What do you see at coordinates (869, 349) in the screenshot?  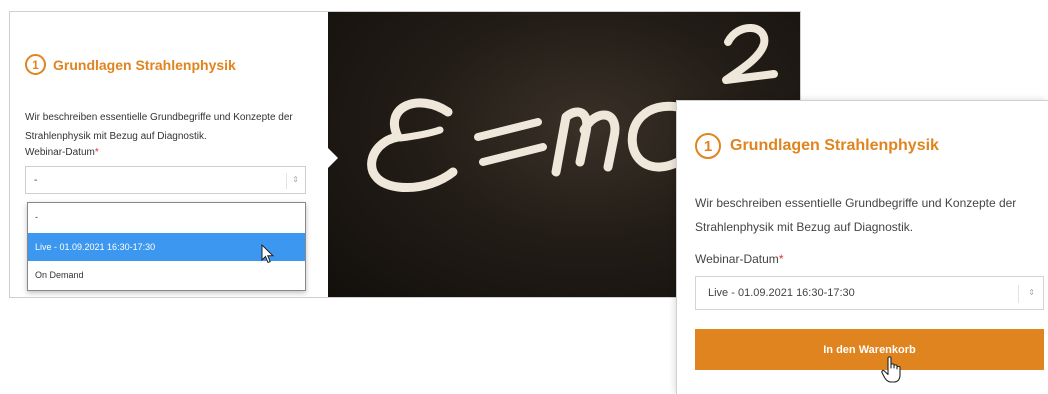 I see `add-to-cart-button: In den Warenkorb` at bounding box center [869, 349].